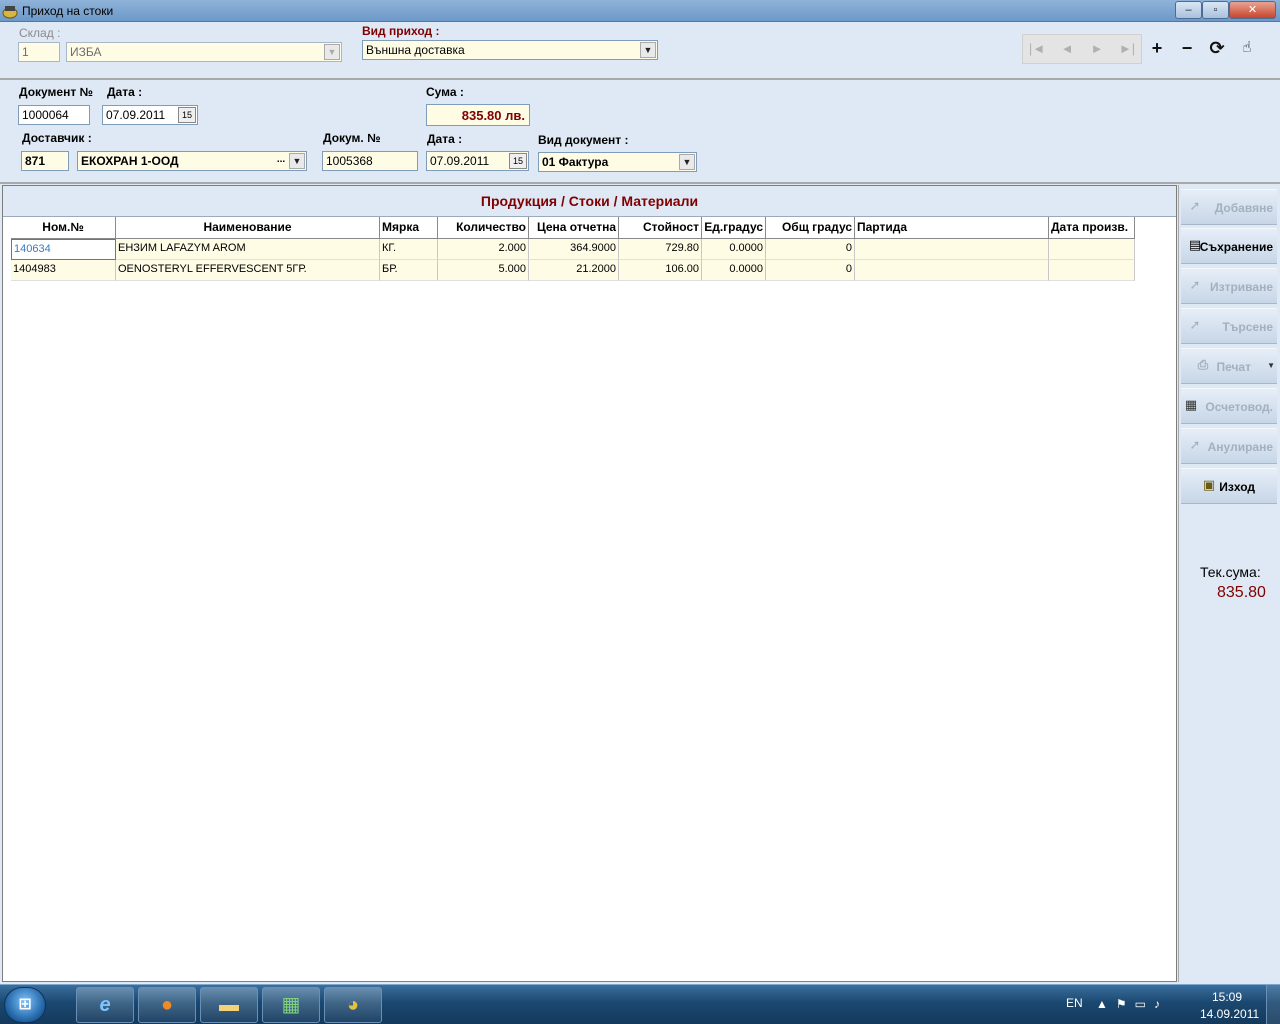 This screenshot has height=1024, width=1280. I want to click on income-type-label: Вид приход :, so click(401, 31).